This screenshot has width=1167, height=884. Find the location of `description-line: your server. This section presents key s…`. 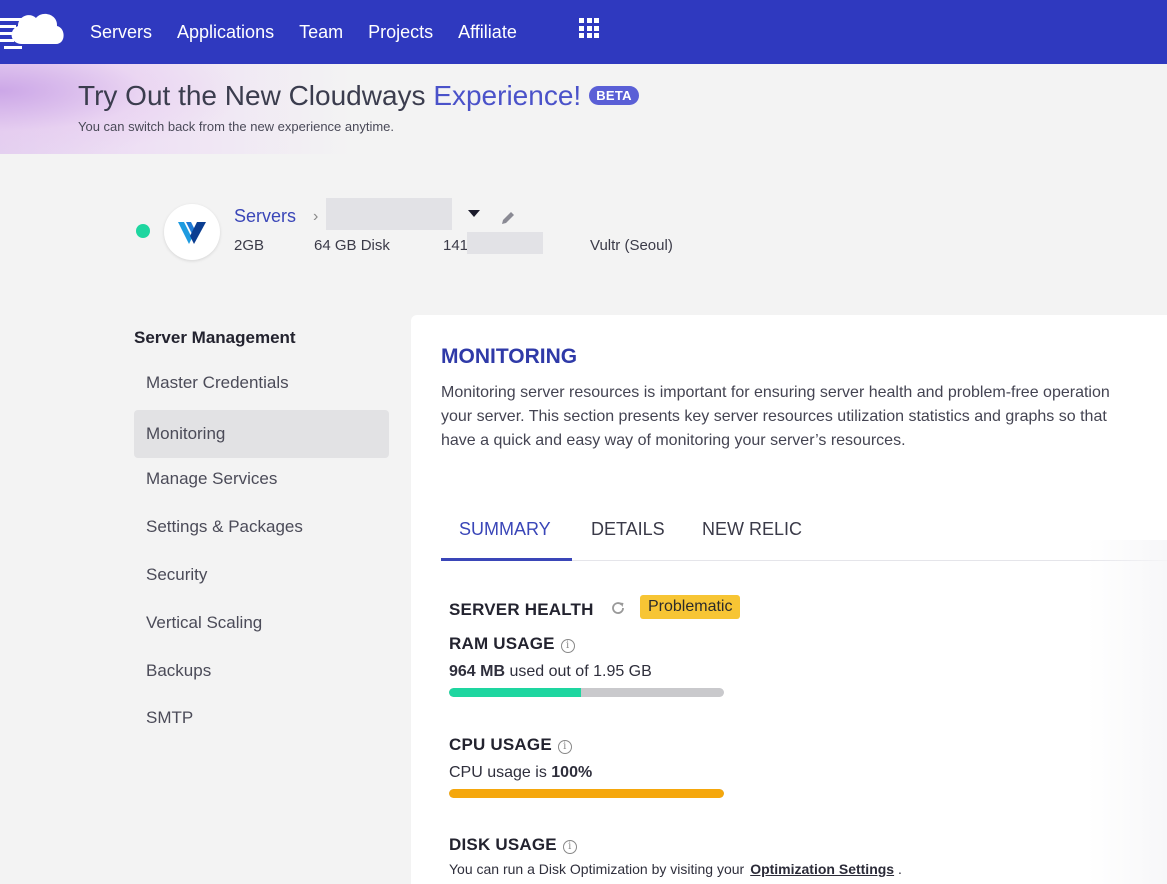

description-line: your server. This section presents key s… is located at coordinates (774, 416).